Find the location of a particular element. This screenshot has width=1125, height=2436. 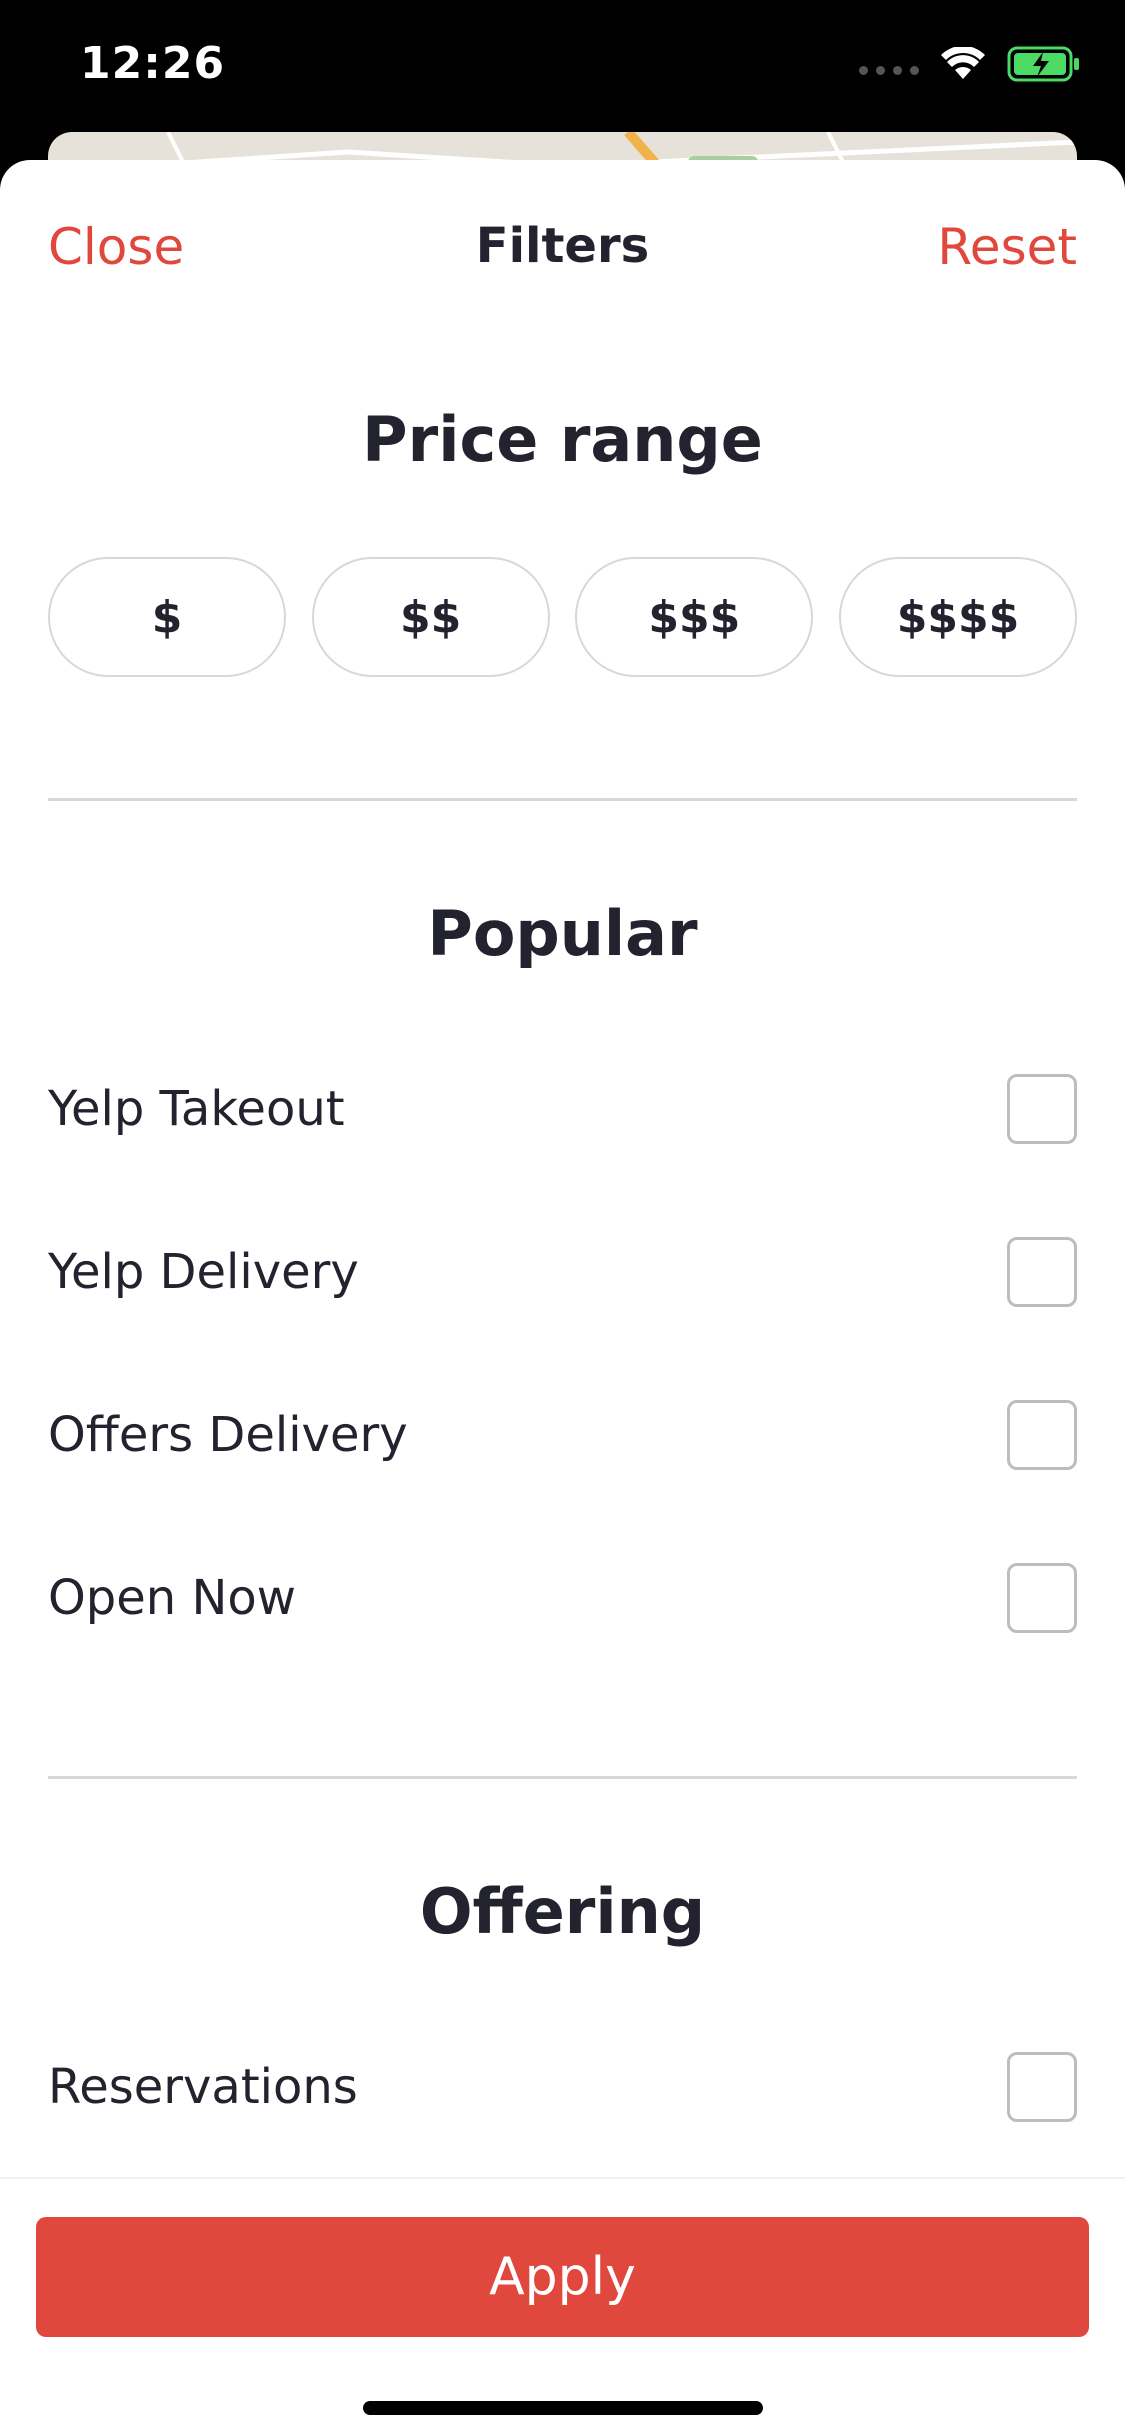

filter-row-reservations: Reservations is located at coordinates (562, 2087).